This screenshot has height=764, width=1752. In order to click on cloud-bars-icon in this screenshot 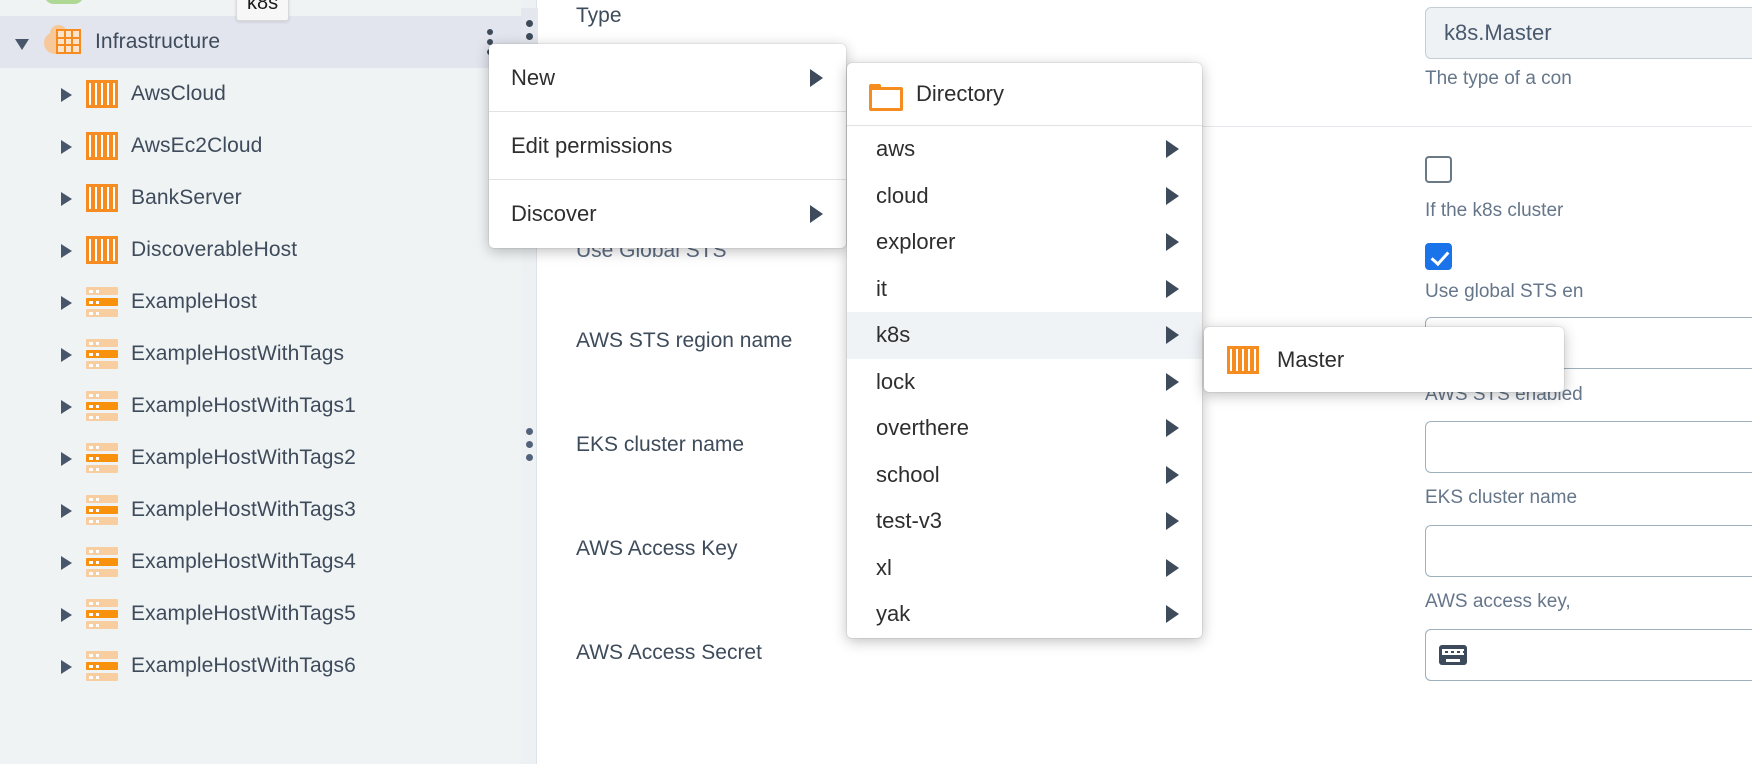, I will do `click(102, 94)`.